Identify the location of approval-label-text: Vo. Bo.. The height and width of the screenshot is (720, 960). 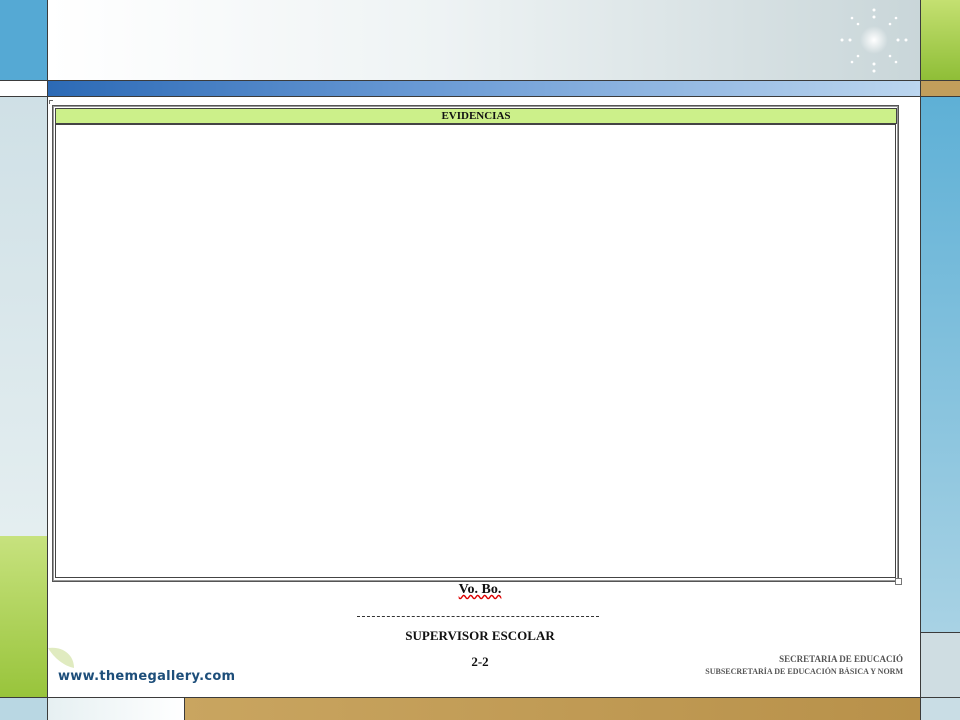
(480, 589).